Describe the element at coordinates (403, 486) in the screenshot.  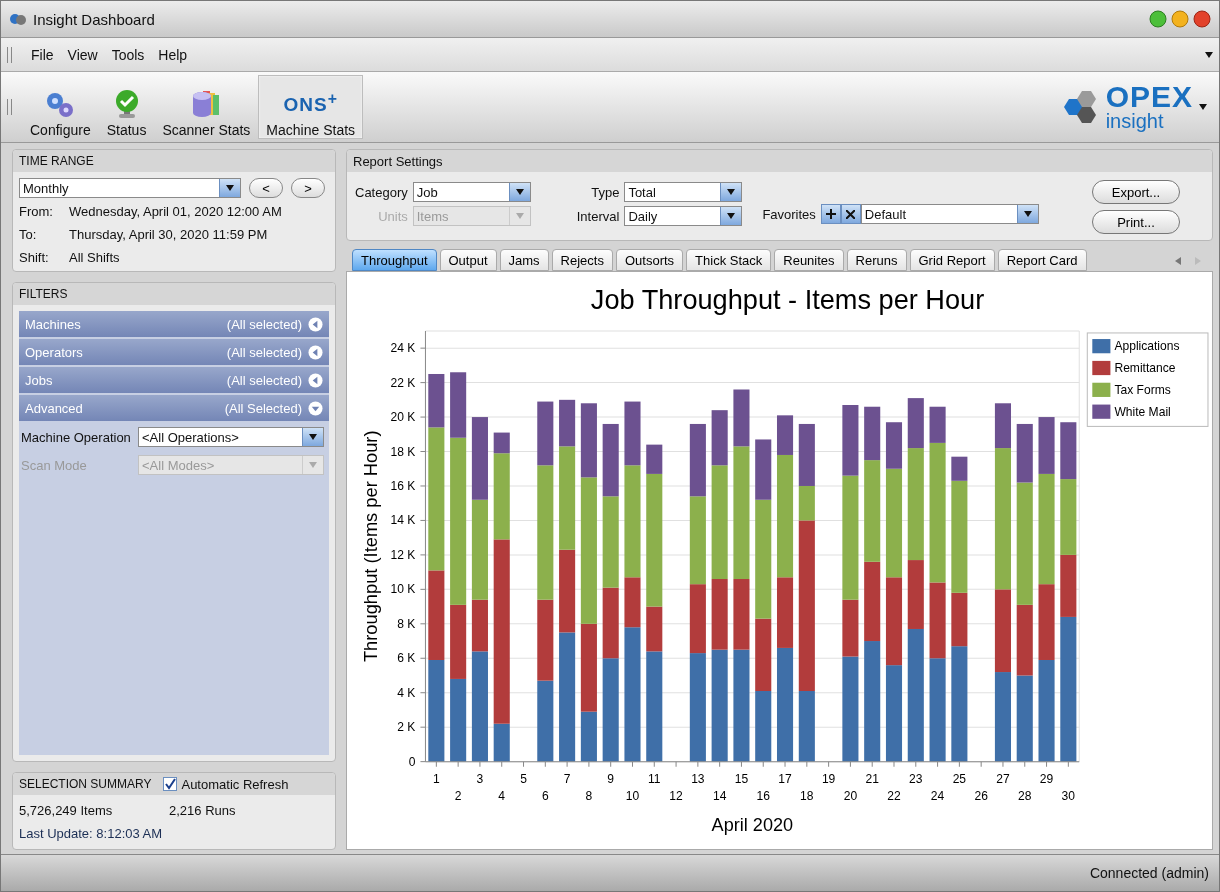
I see `tick-label: 16 K` at that location.